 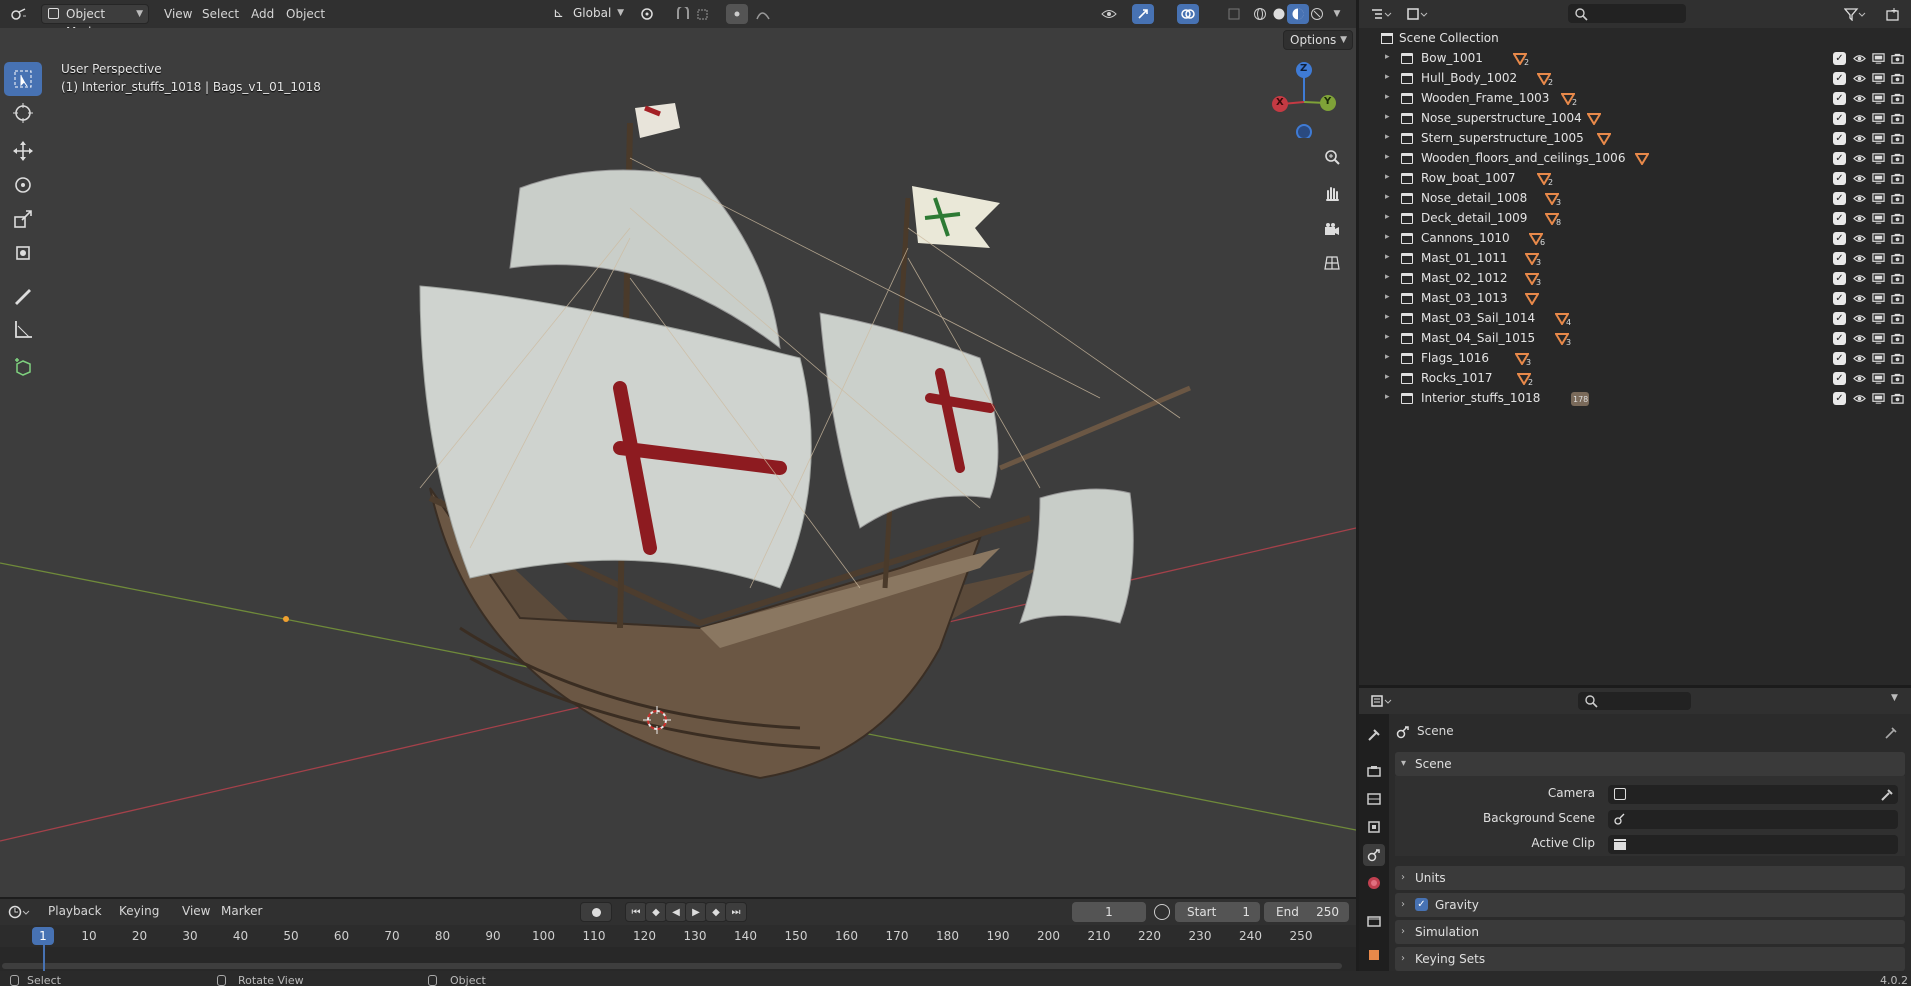 What do you see at coordinates (1306, 912) in the screenshot?
I see `end-frame-field: End 250` at bounding box center [1306, 912].